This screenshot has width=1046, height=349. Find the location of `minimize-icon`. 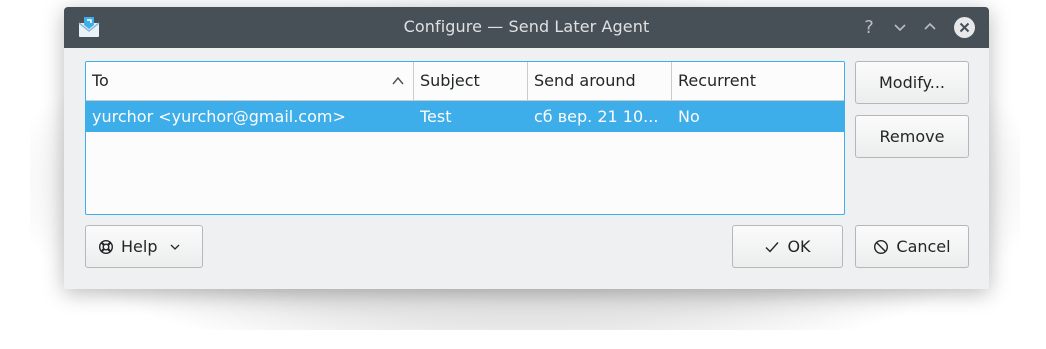

minimize-icon is located at coordinates (900, 27).